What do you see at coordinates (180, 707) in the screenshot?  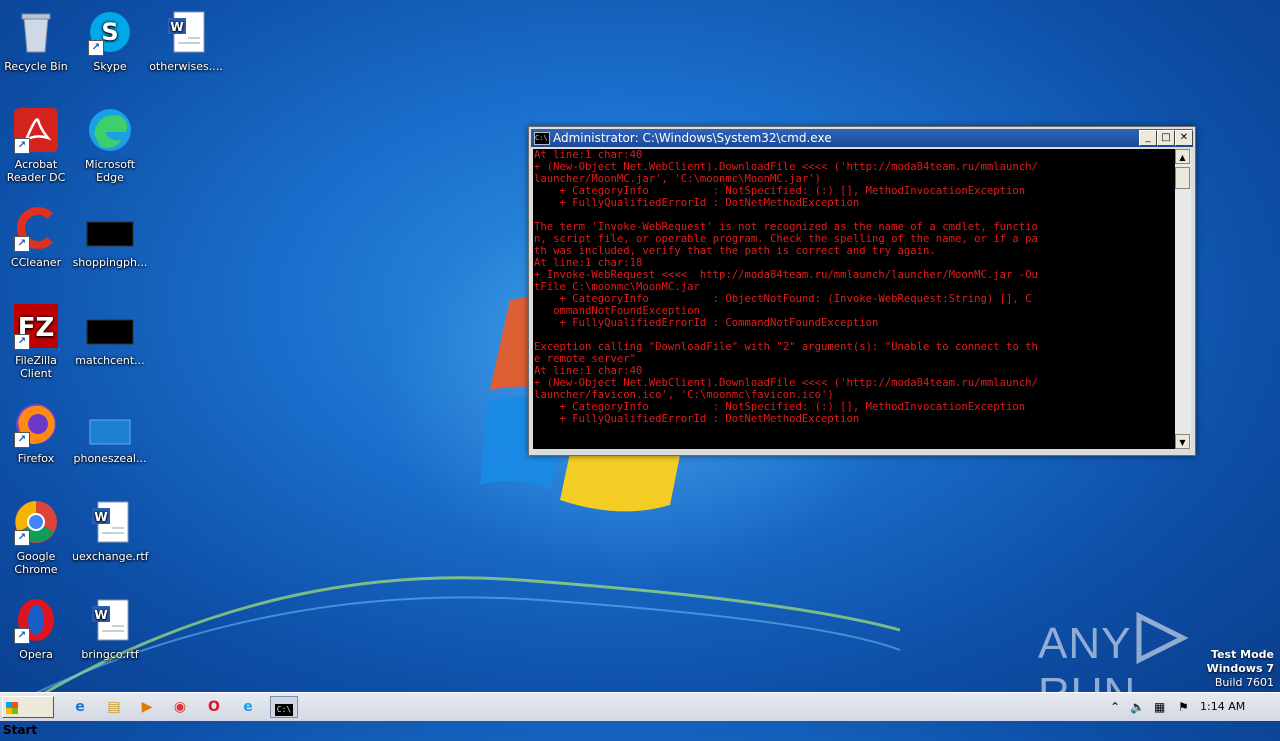 I see `taskbar-chrome-icon: ◉` at bounding box center [180, 707].